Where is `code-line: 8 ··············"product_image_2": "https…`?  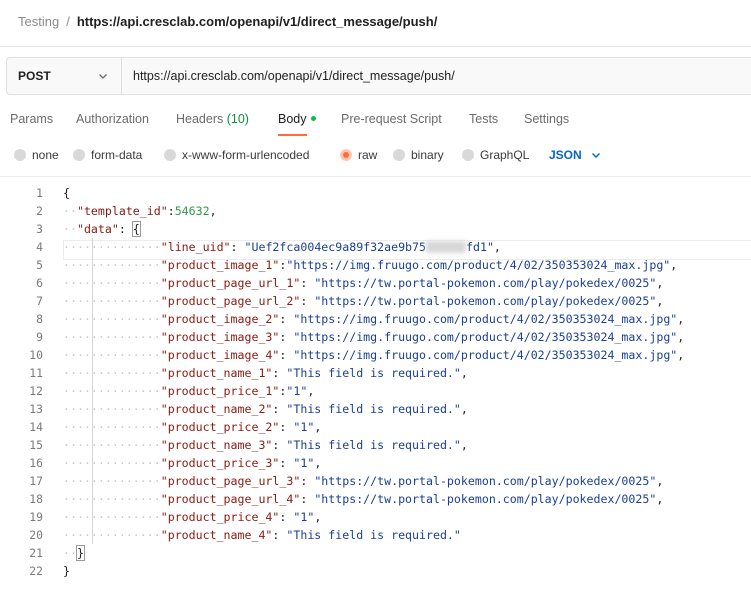 code-line: 8 ··············"product_image_2": "https… is located at coordinates (375, 319).